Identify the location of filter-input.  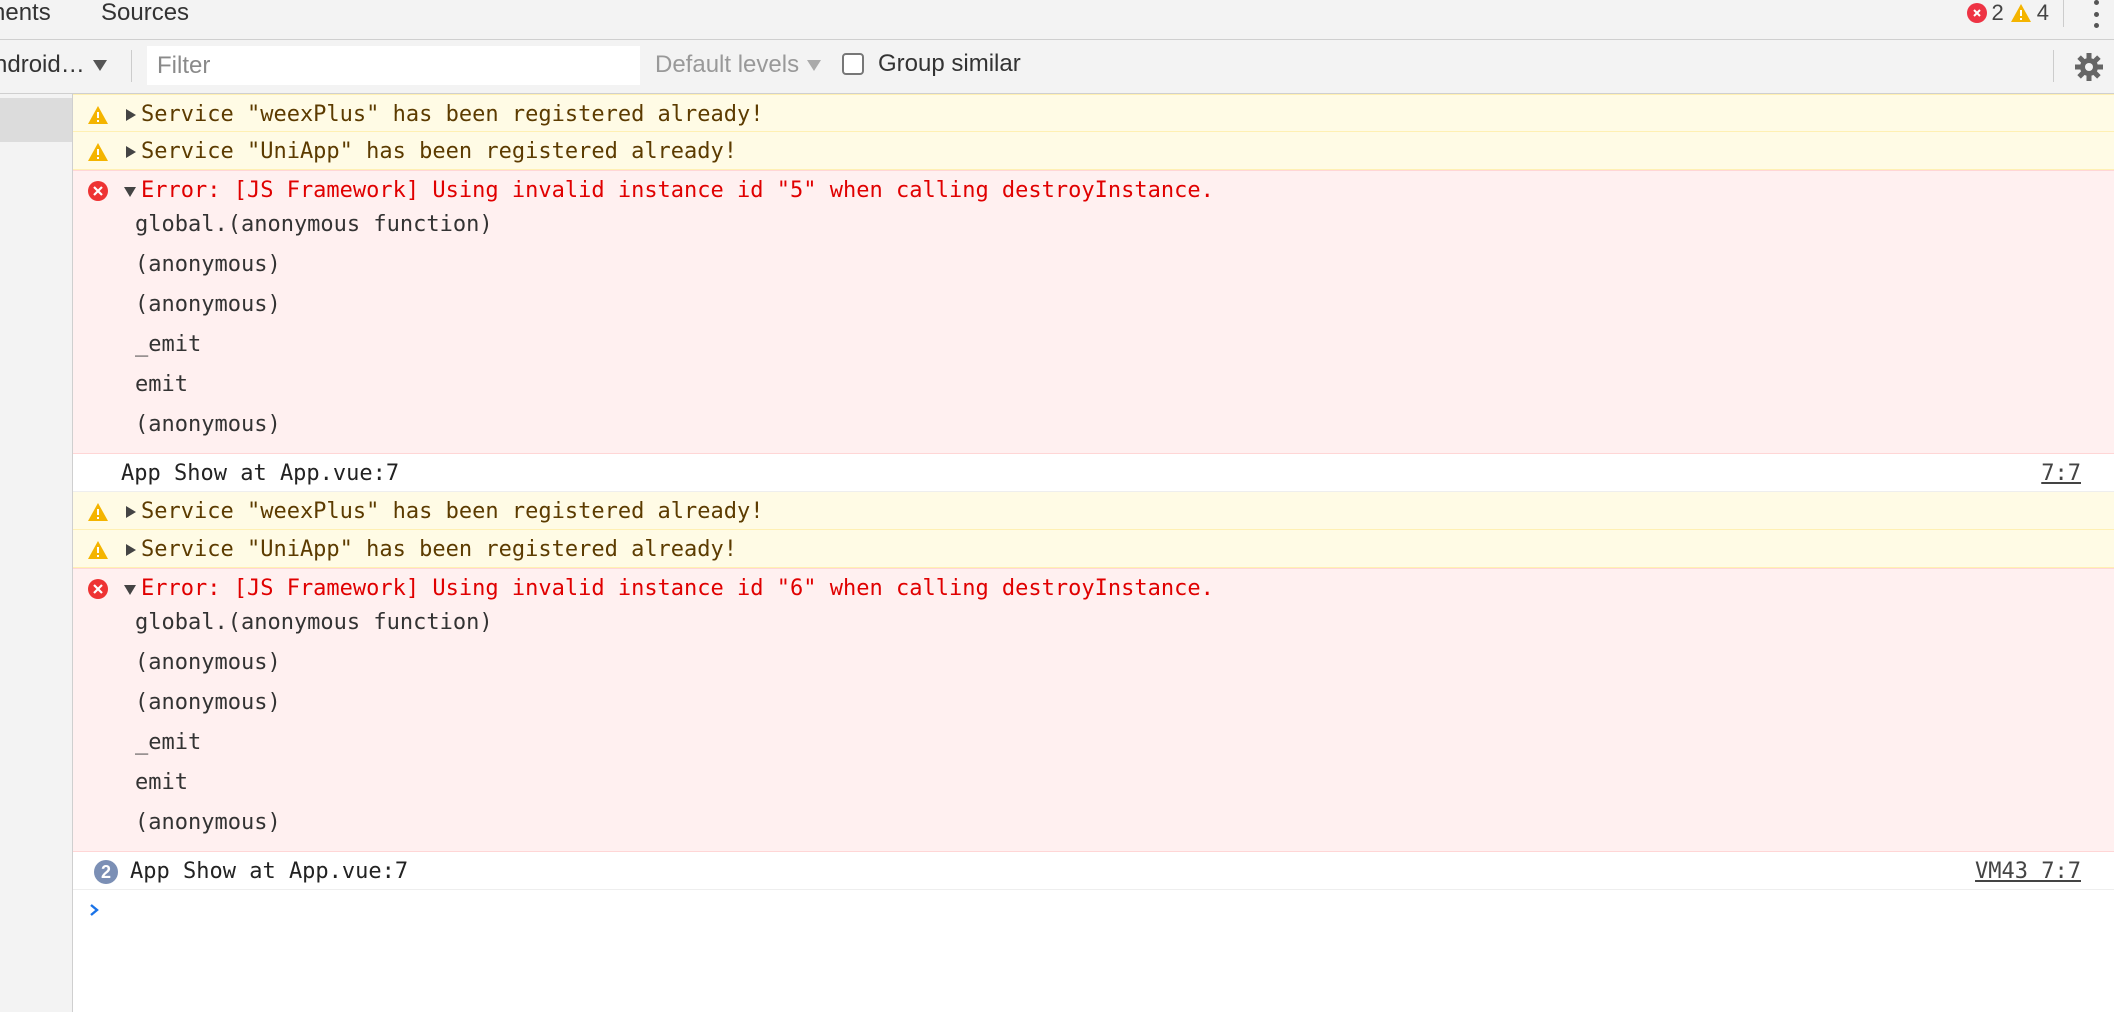
(393, 65).